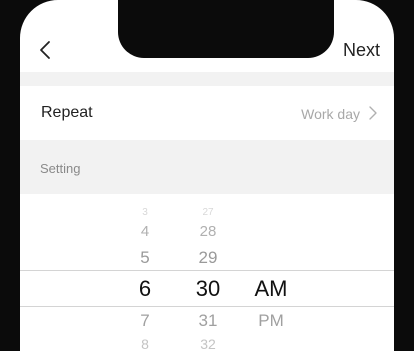 The width and height of the screenshot is (414, 351). I want to click on section-separator, so click(207, 79).